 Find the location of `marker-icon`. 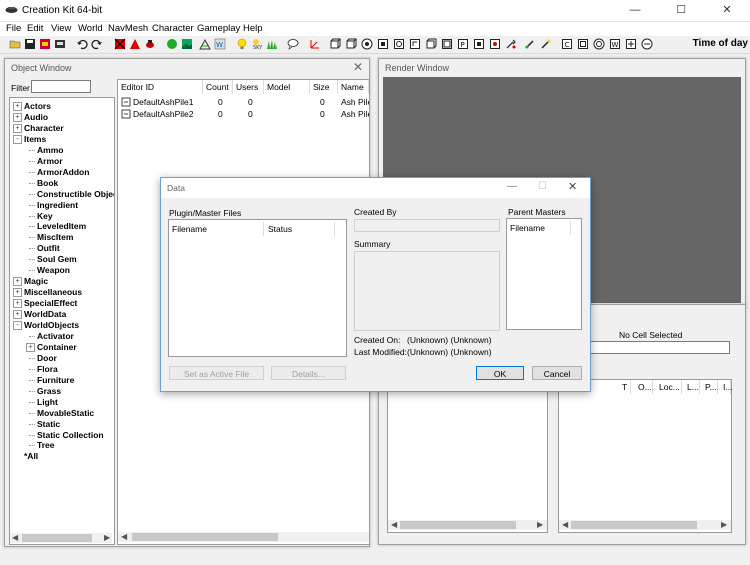

marker-icon is located at coordinates (135, 44).